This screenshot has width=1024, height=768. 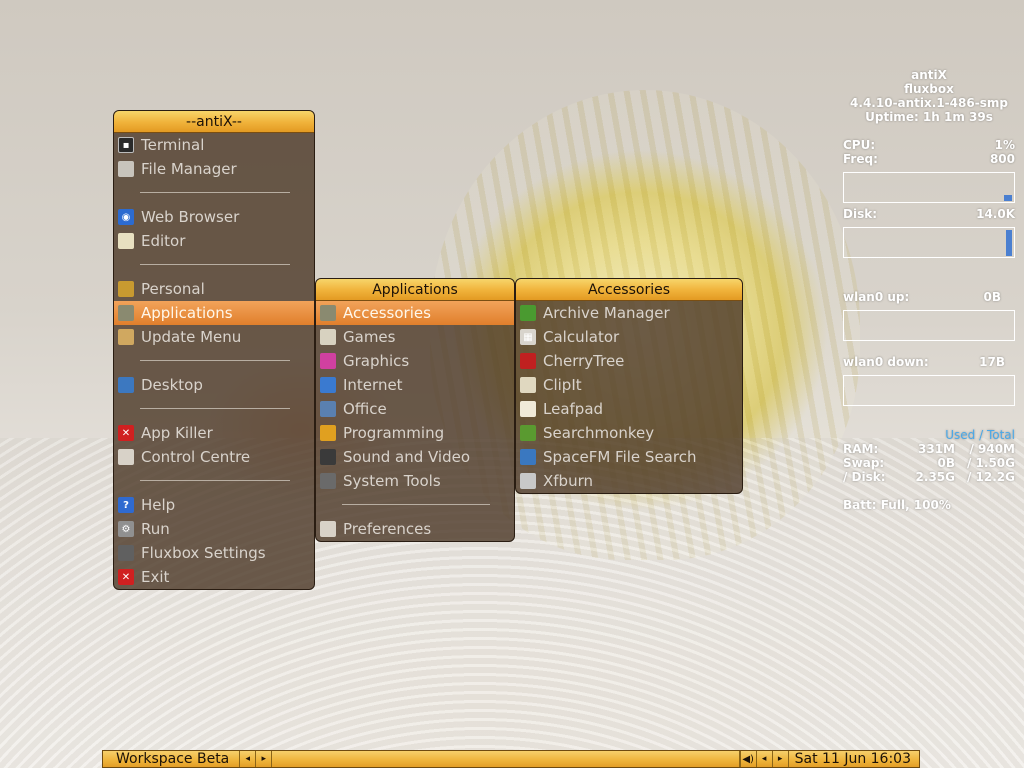 I want to click on menu-item-label: Office, so click(x=365, y=409).